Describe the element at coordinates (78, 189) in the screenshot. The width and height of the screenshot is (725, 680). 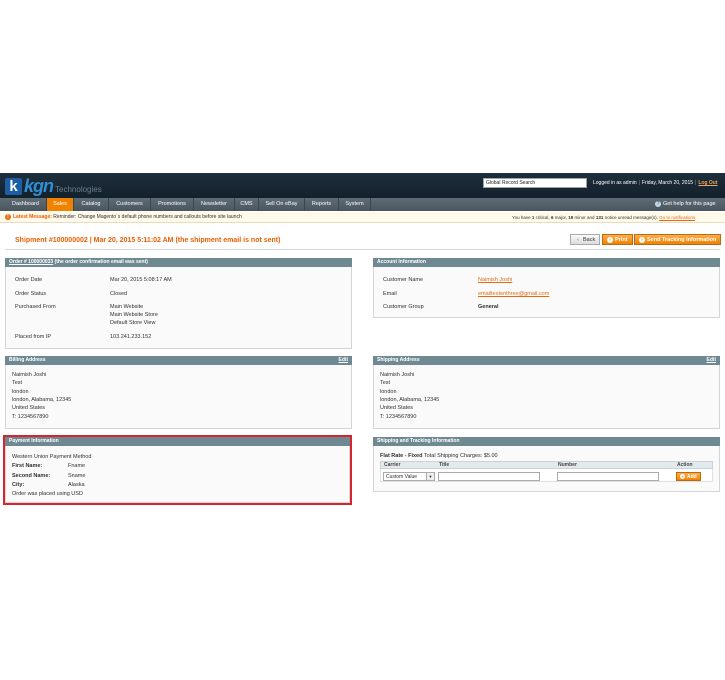
I see `logo-subtitle: Technologies` at that location.